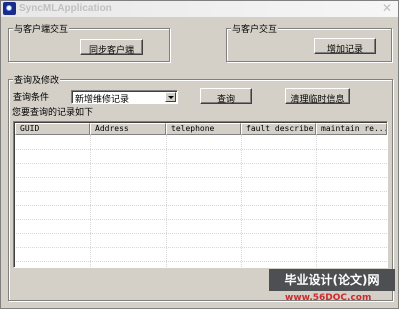 This screenshot has height=309, width=399. What do you see at coordinates (31, 98) in the screenshot?
I see `query-condition-label: 查询条件` at bounding box center [31, 98].